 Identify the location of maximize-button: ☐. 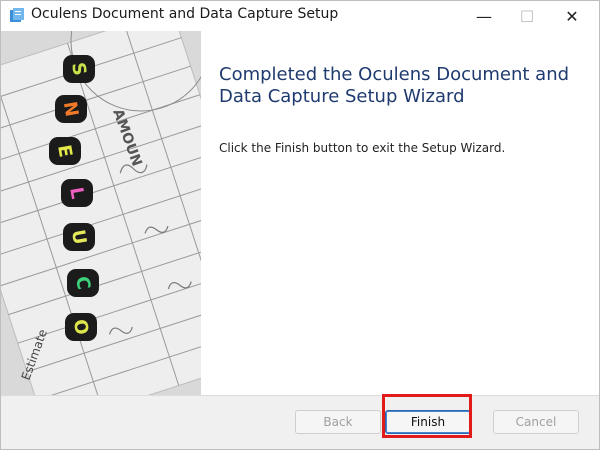
(527, 16).